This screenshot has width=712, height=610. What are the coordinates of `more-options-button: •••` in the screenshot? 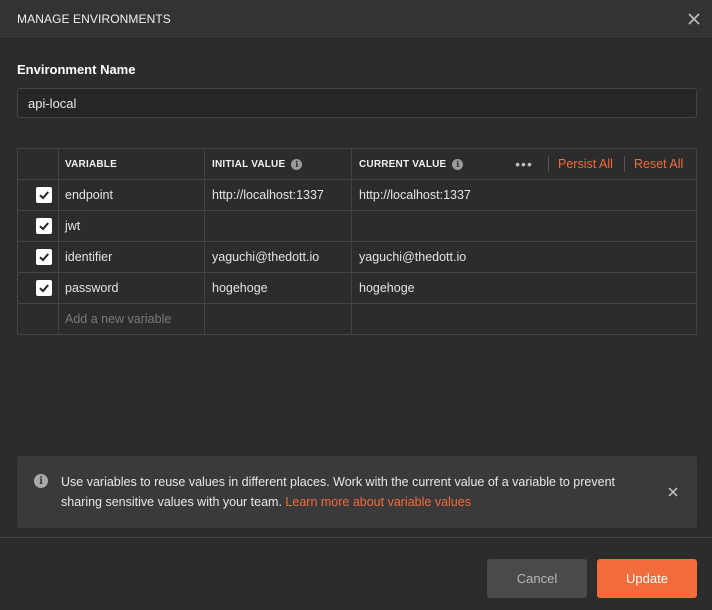 It's located at (524, 164).